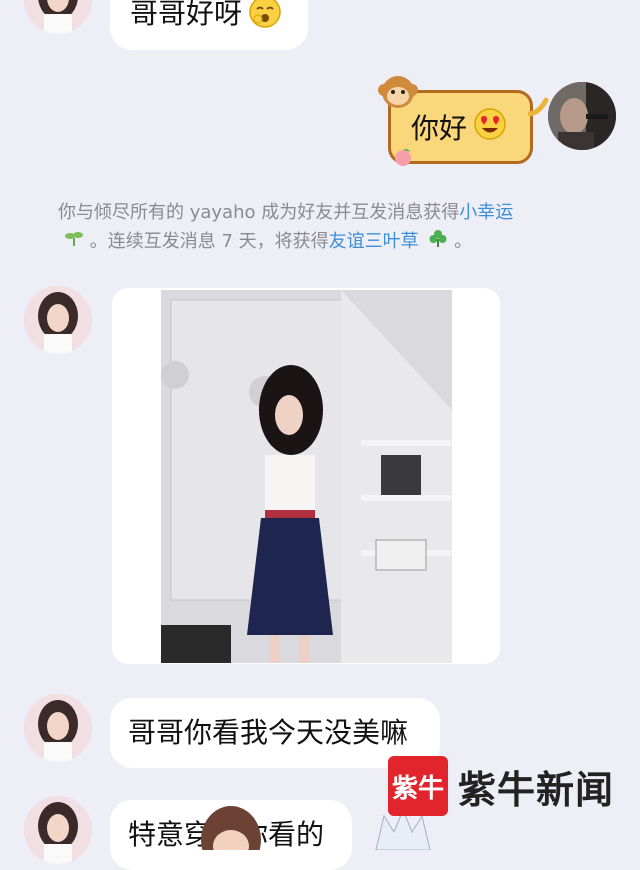  Describe the element at coordinates (231, 835) in the screenshot. I see `cartoon-sticker-icon` at that location.